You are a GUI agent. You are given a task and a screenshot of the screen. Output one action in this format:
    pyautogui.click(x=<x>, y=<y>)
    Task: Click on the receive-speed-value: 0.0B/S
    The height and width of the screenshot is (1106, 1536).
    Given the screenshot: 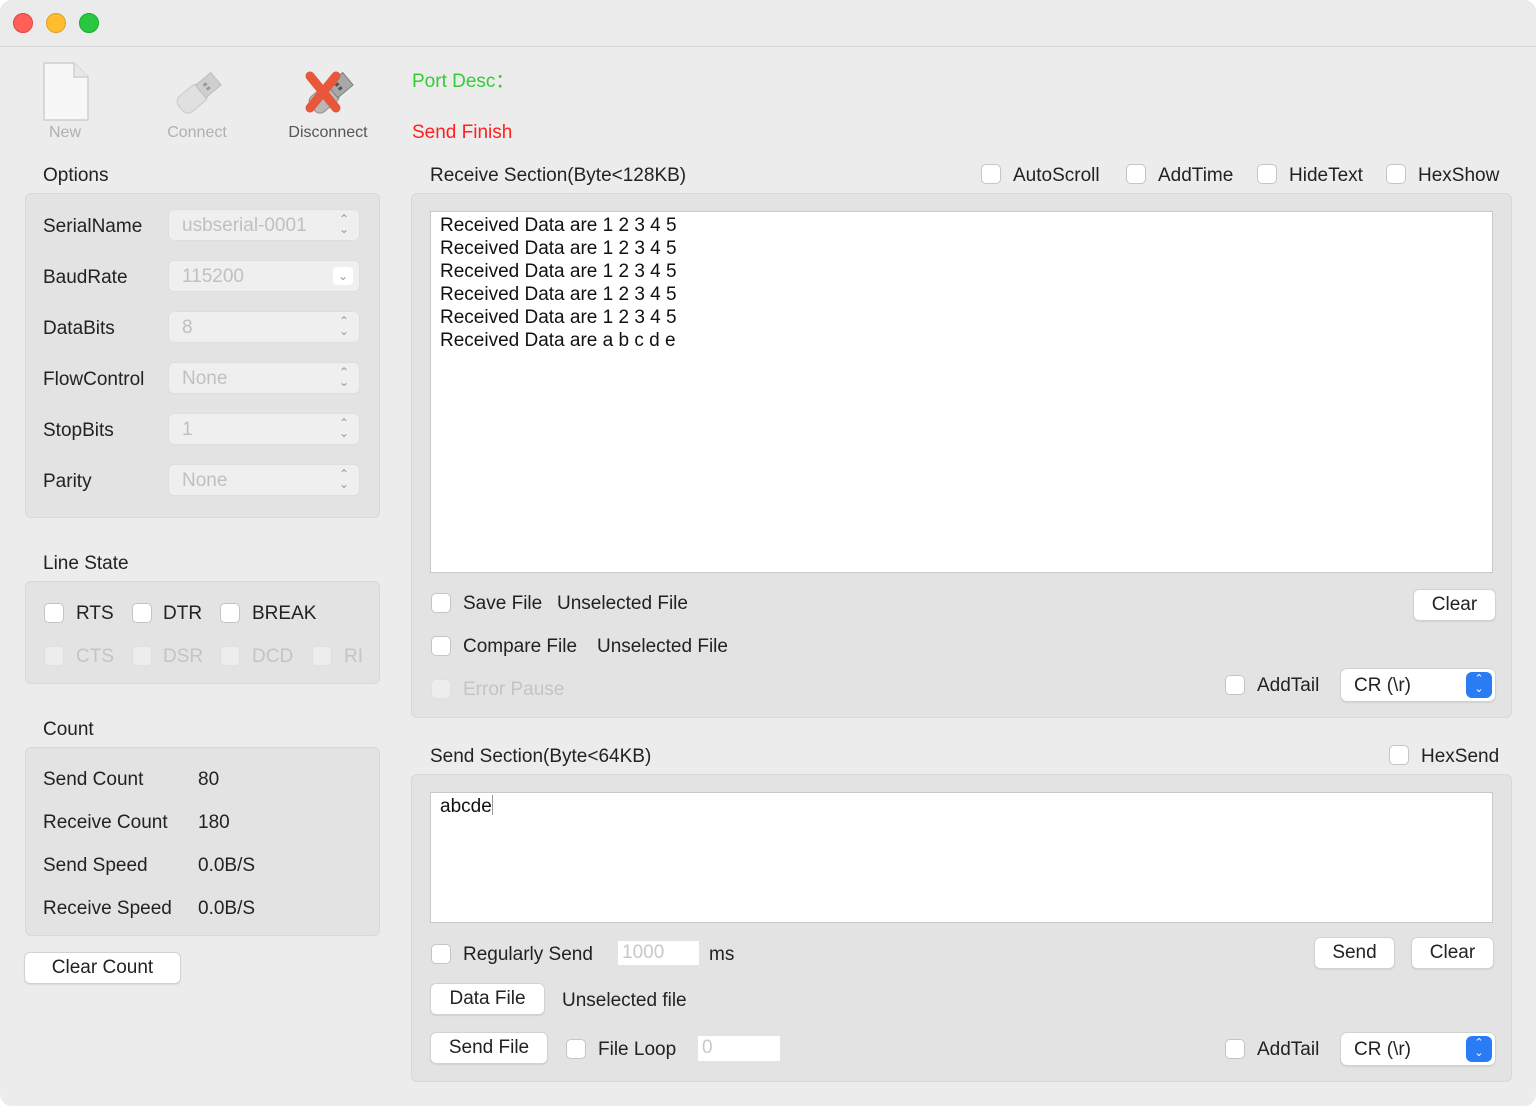 What is the action you would take?
    pyautogui.click(x=227, y=908)
    